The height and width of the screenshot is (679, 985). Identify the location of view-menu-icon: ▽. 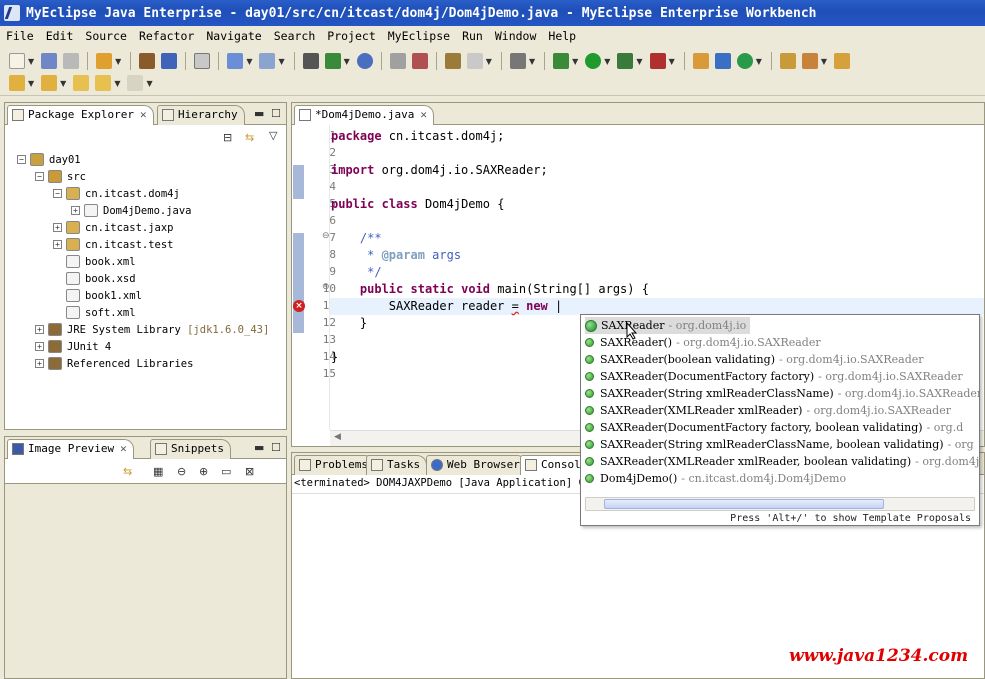
(273, 135).